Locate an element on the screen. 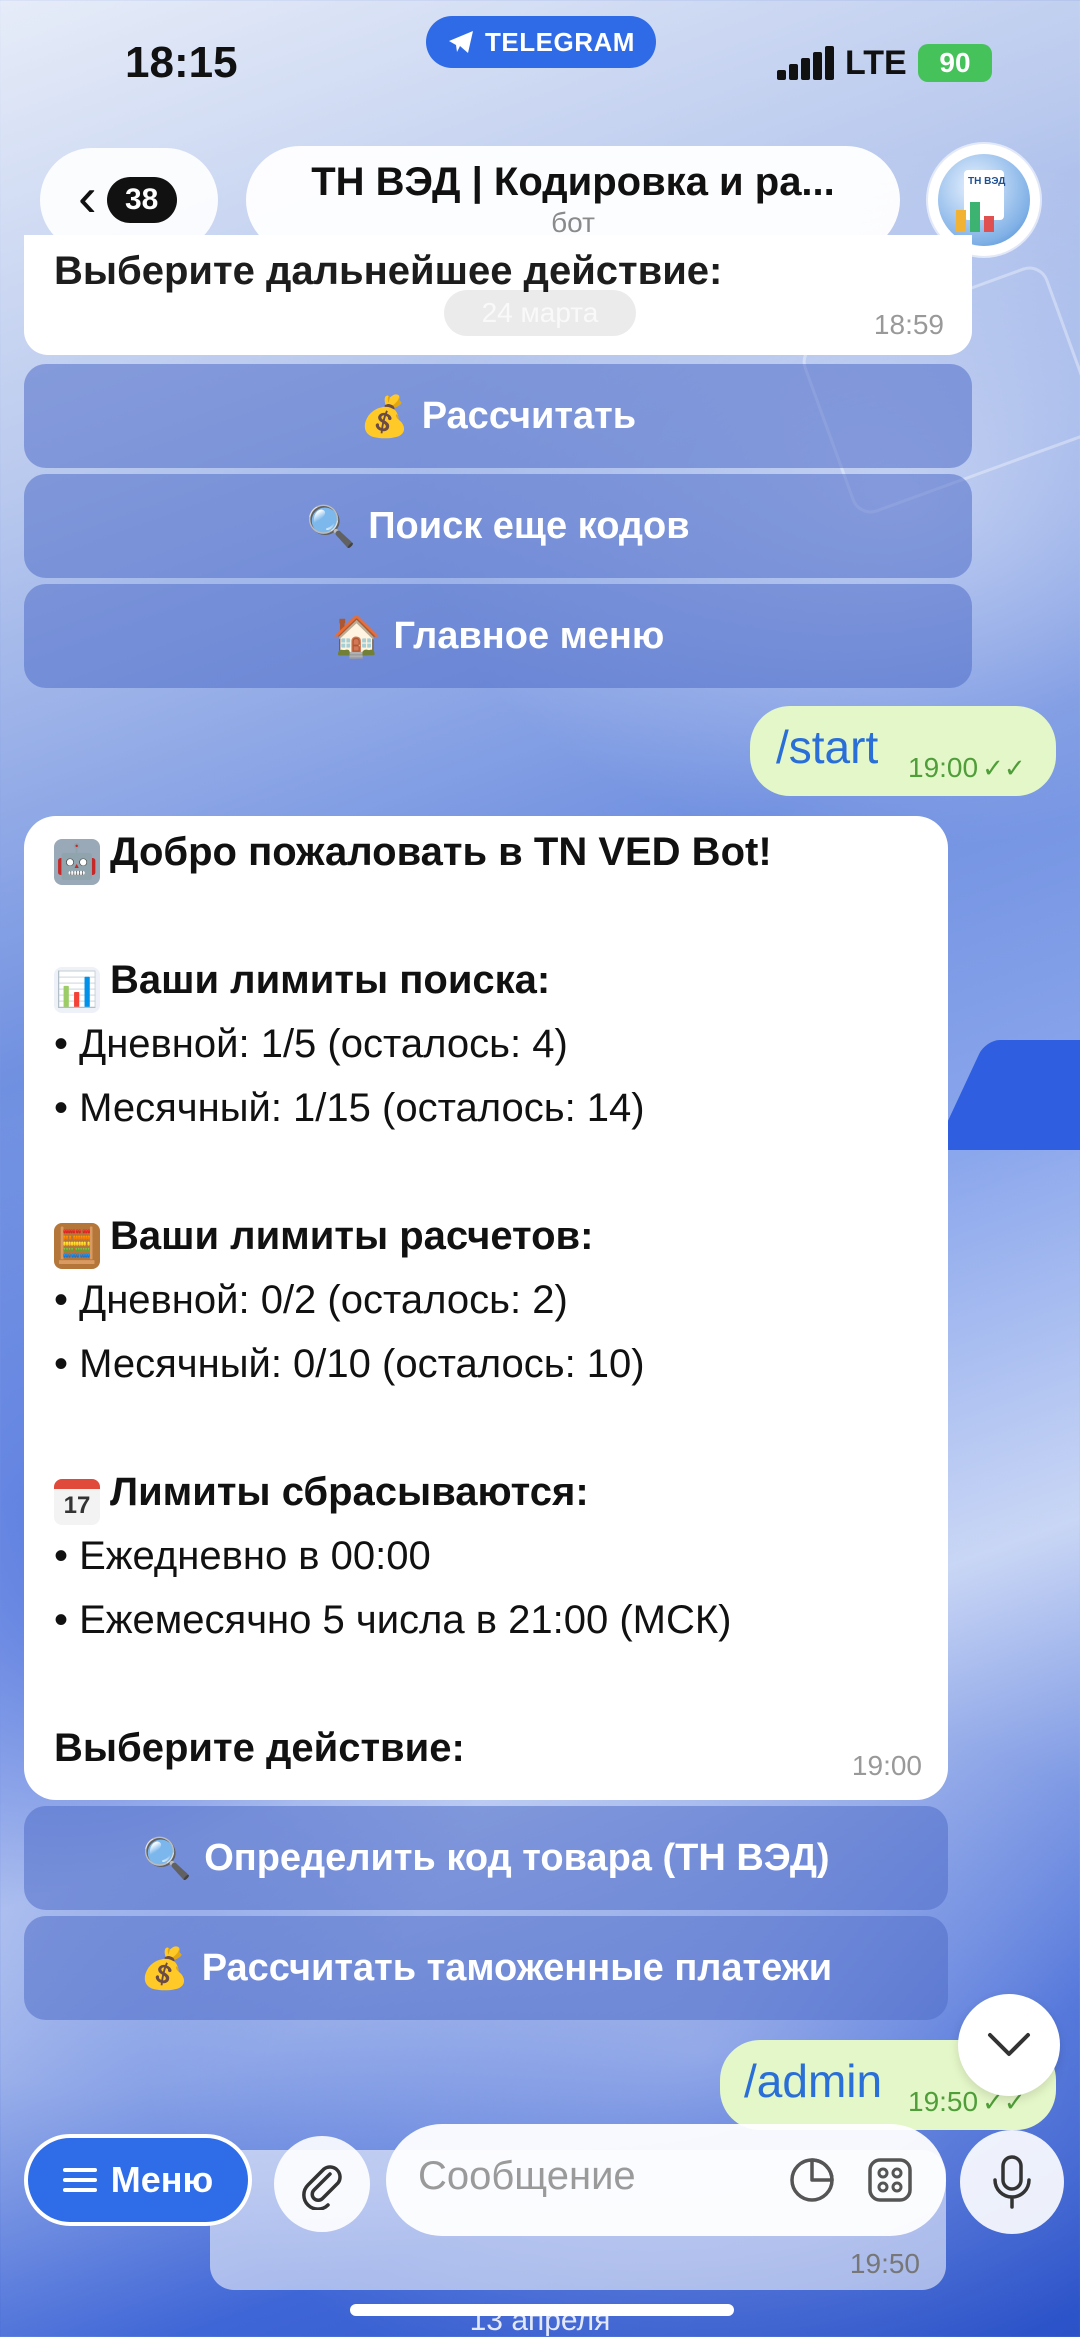 This screenshot has height=2337, width=1080. telegram-pill-label: TELEGRAM is located at coordinates (560, 41).